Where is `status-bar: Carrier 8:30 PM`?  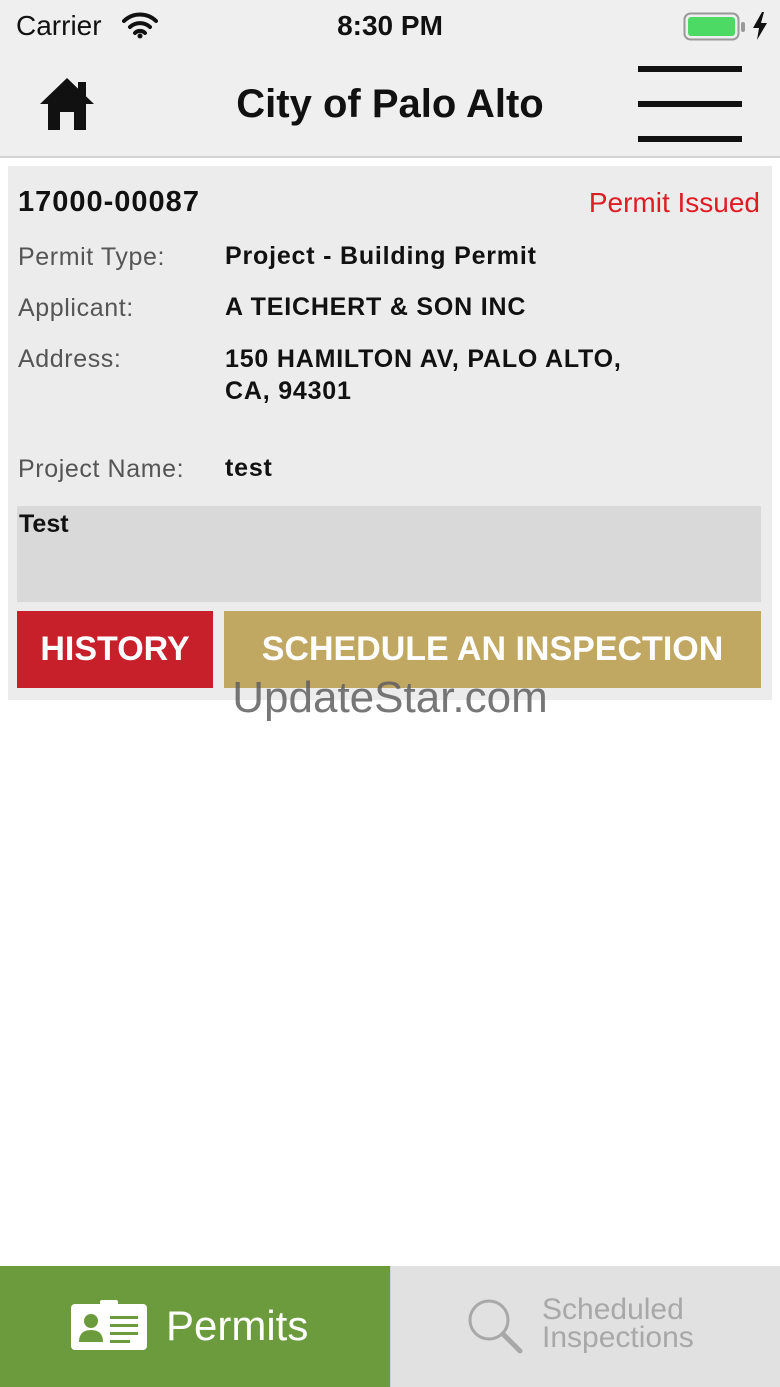
status-bar: Carrier 8:30 PM is located at coordinates (390, 27).